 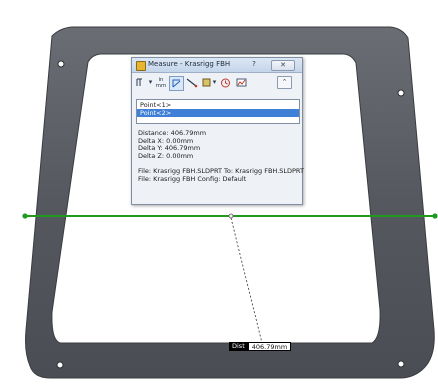 I want to click on arc-options-dropdown-icon: ▾, so click(x=150, y=82).